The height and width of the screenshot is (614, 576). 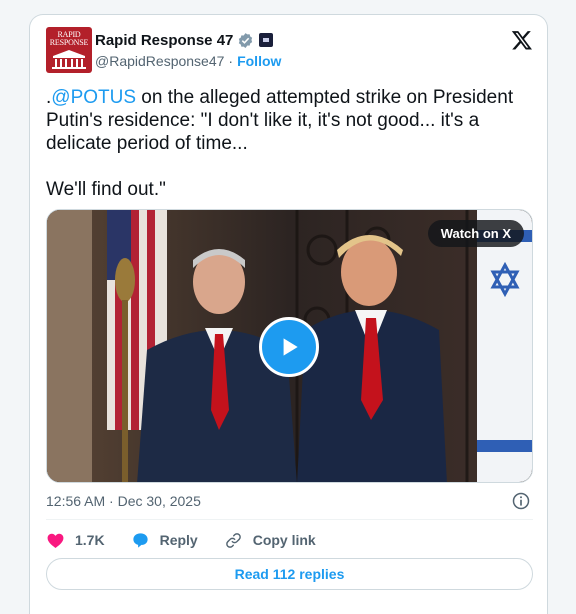 What do you see at coordinates (284, 540) in the screenshot?
I see `copy-link-label: Copy link` at bounding box center [284, 540].